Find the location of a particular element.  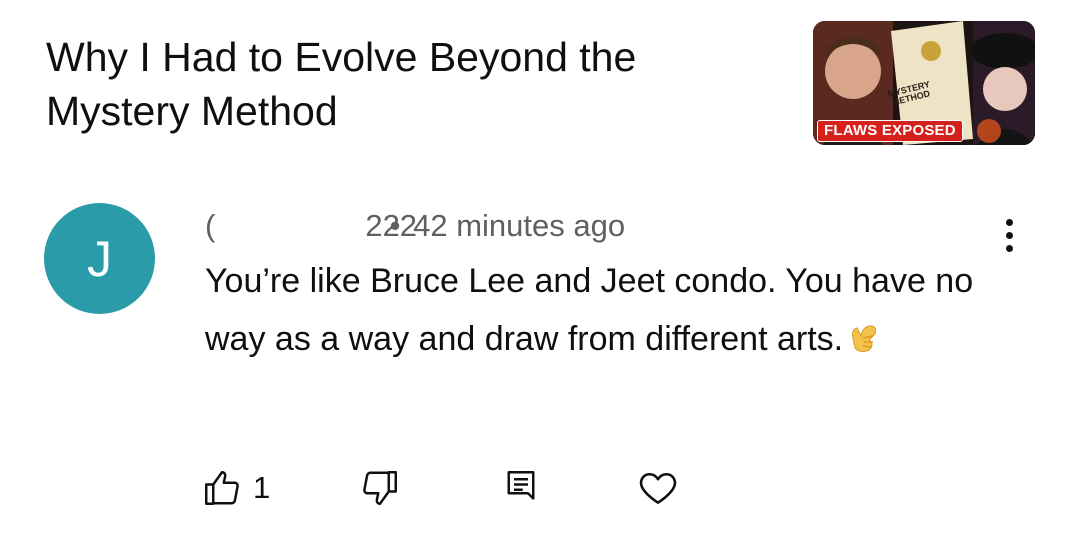

dislike-button is located at coordinates (380, 488).